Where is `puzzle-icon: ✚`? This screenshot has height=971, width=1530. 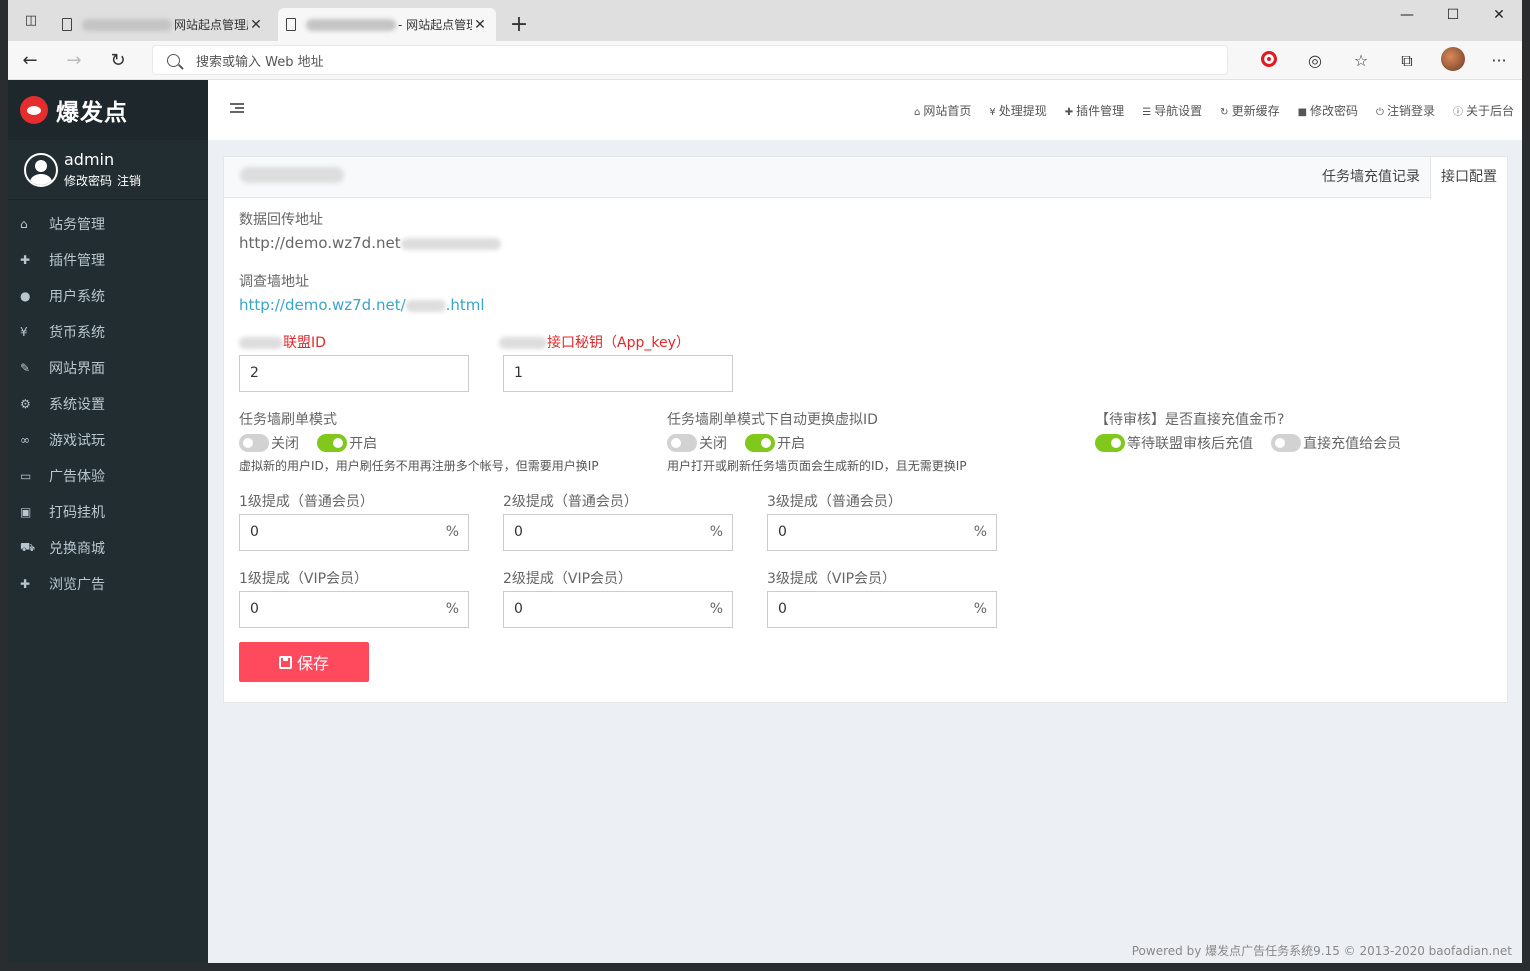
puzzle-icon: ✚ is located at coordinates (1069, 112).